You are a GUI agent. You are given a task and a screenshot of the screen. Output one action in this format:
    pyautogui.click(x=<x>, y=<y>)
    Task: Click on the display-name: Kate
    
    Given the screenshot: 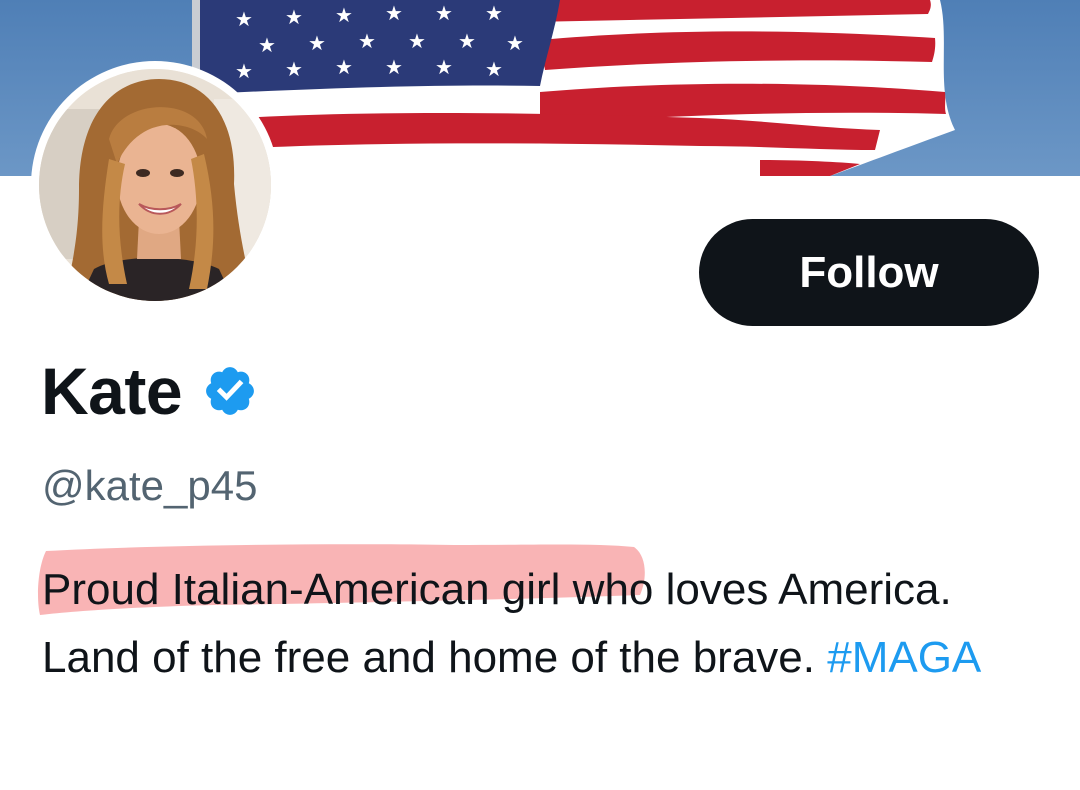 What is the action you would take?
    pyautogui.click(x=112, y=391)
    